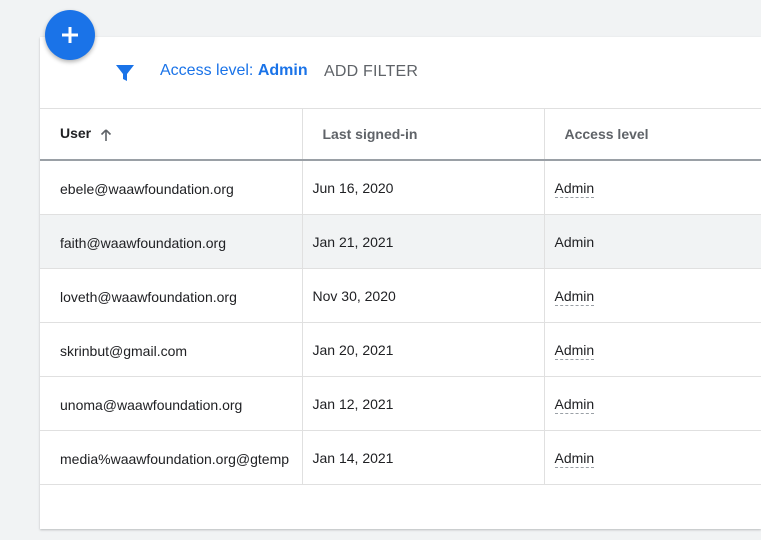  What do you see at coordinates (171, 403) in the screenshot?
I see `user-email: unoma@waawfoundation.org` at bounding box center [171, 403].